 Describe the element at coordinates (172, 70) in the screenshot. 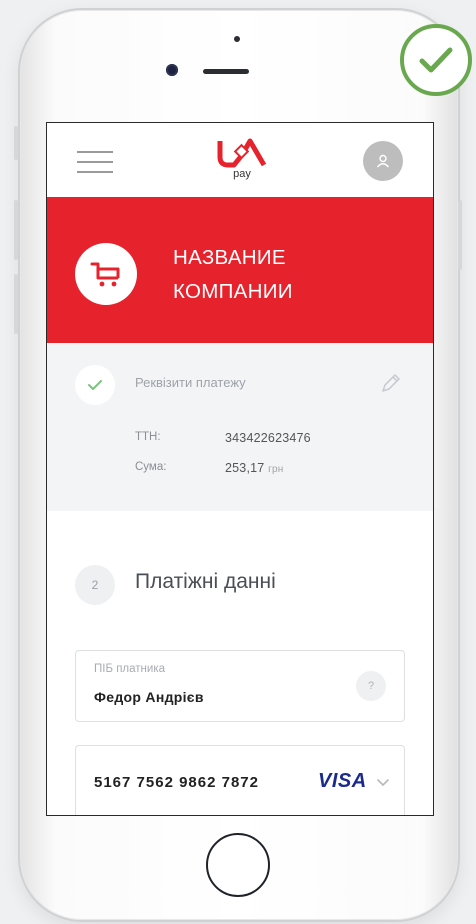

I see `front-camera` at that location.